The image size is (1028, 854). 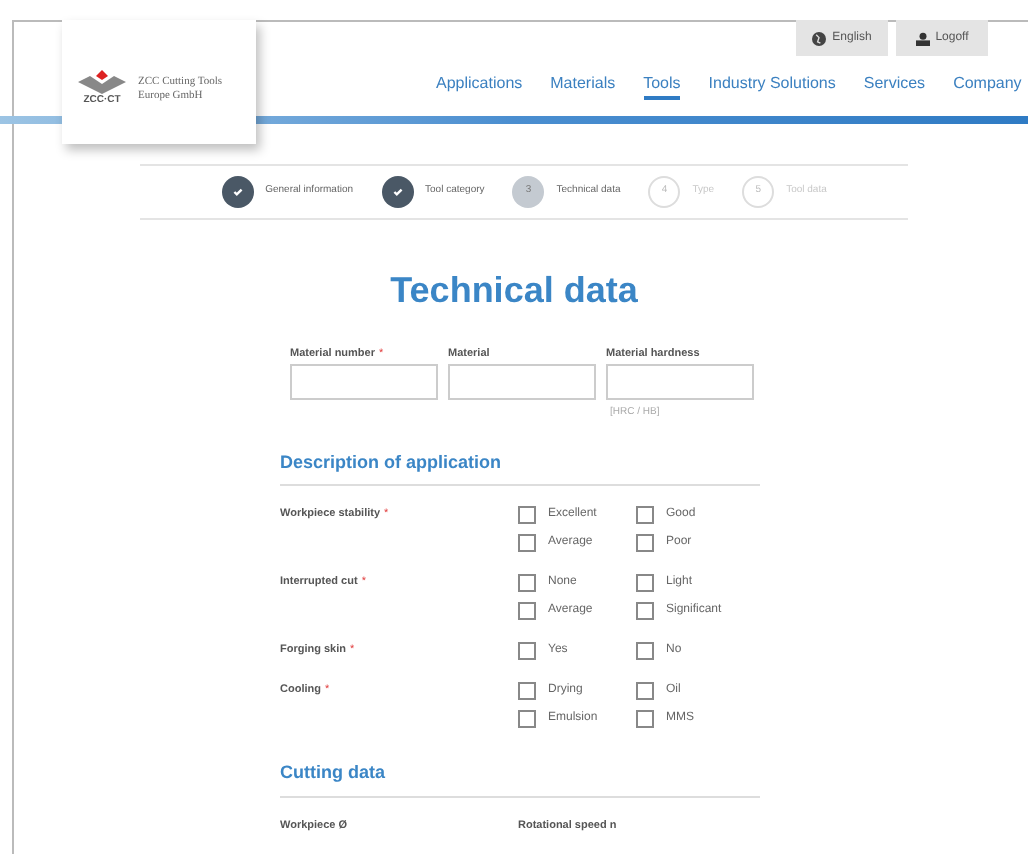 I want to click on page-title: Technical data, so click(x=514, y=291).